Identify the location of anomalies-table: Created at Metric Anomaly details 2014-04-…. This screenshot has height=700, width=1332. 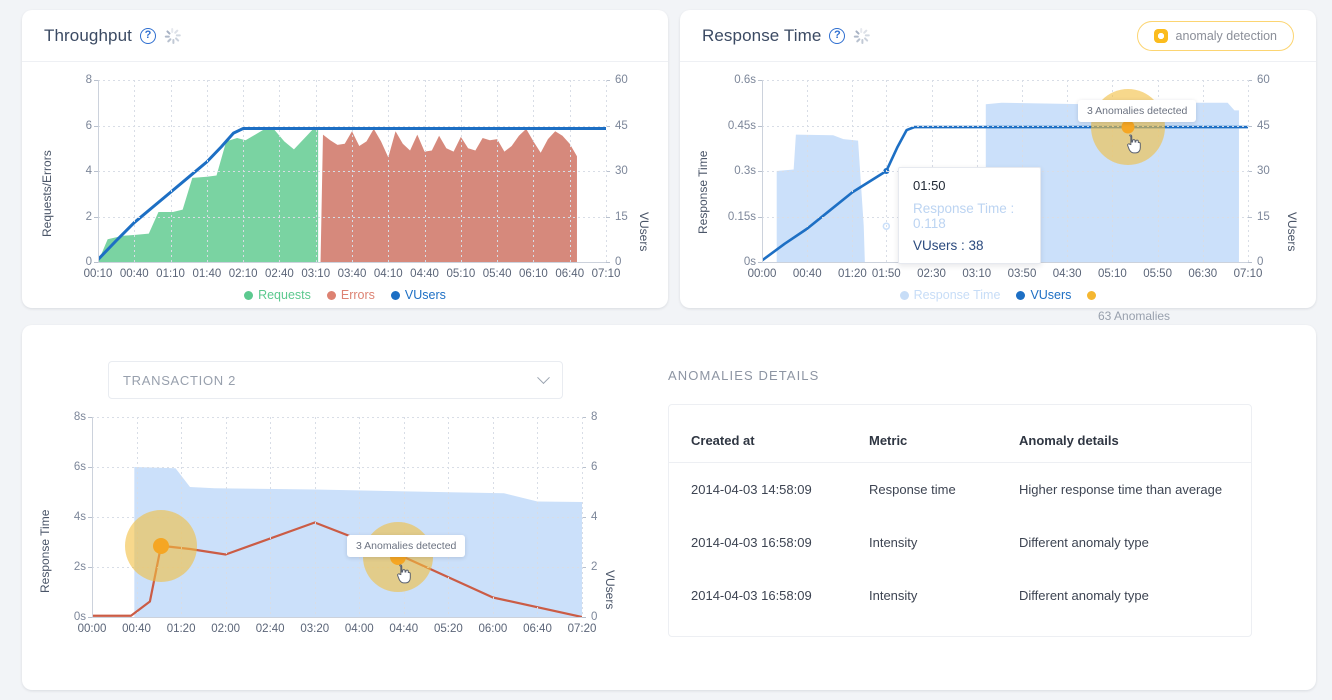
(960, 513).